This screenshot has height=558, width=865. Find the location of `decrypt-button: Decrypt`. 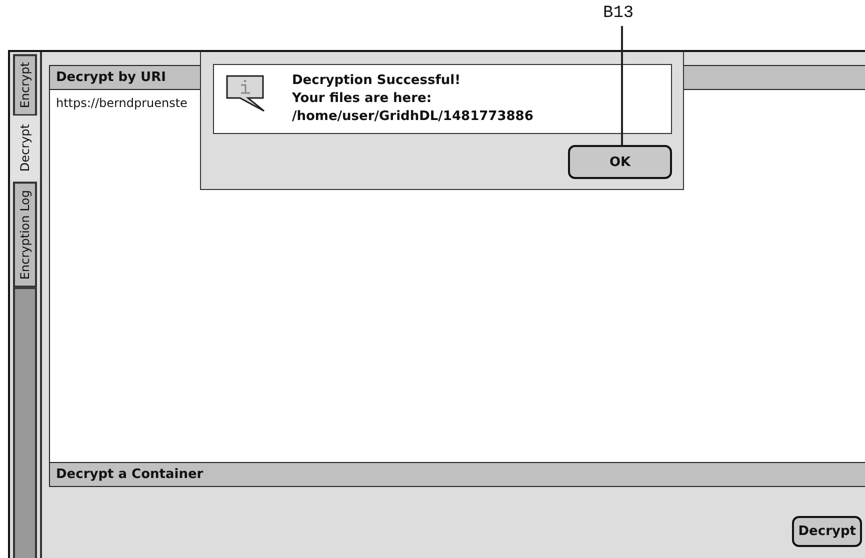

decrypt-button: Decrypt is located at coordinates (827, 531).